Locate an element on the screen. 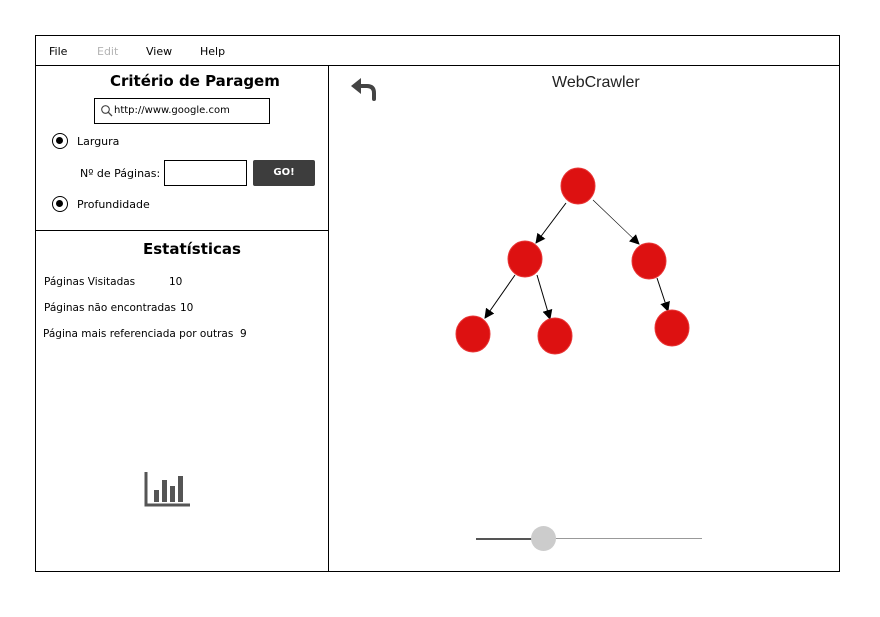  stats-title: Estatísticas is located at coordinates (192, 249).